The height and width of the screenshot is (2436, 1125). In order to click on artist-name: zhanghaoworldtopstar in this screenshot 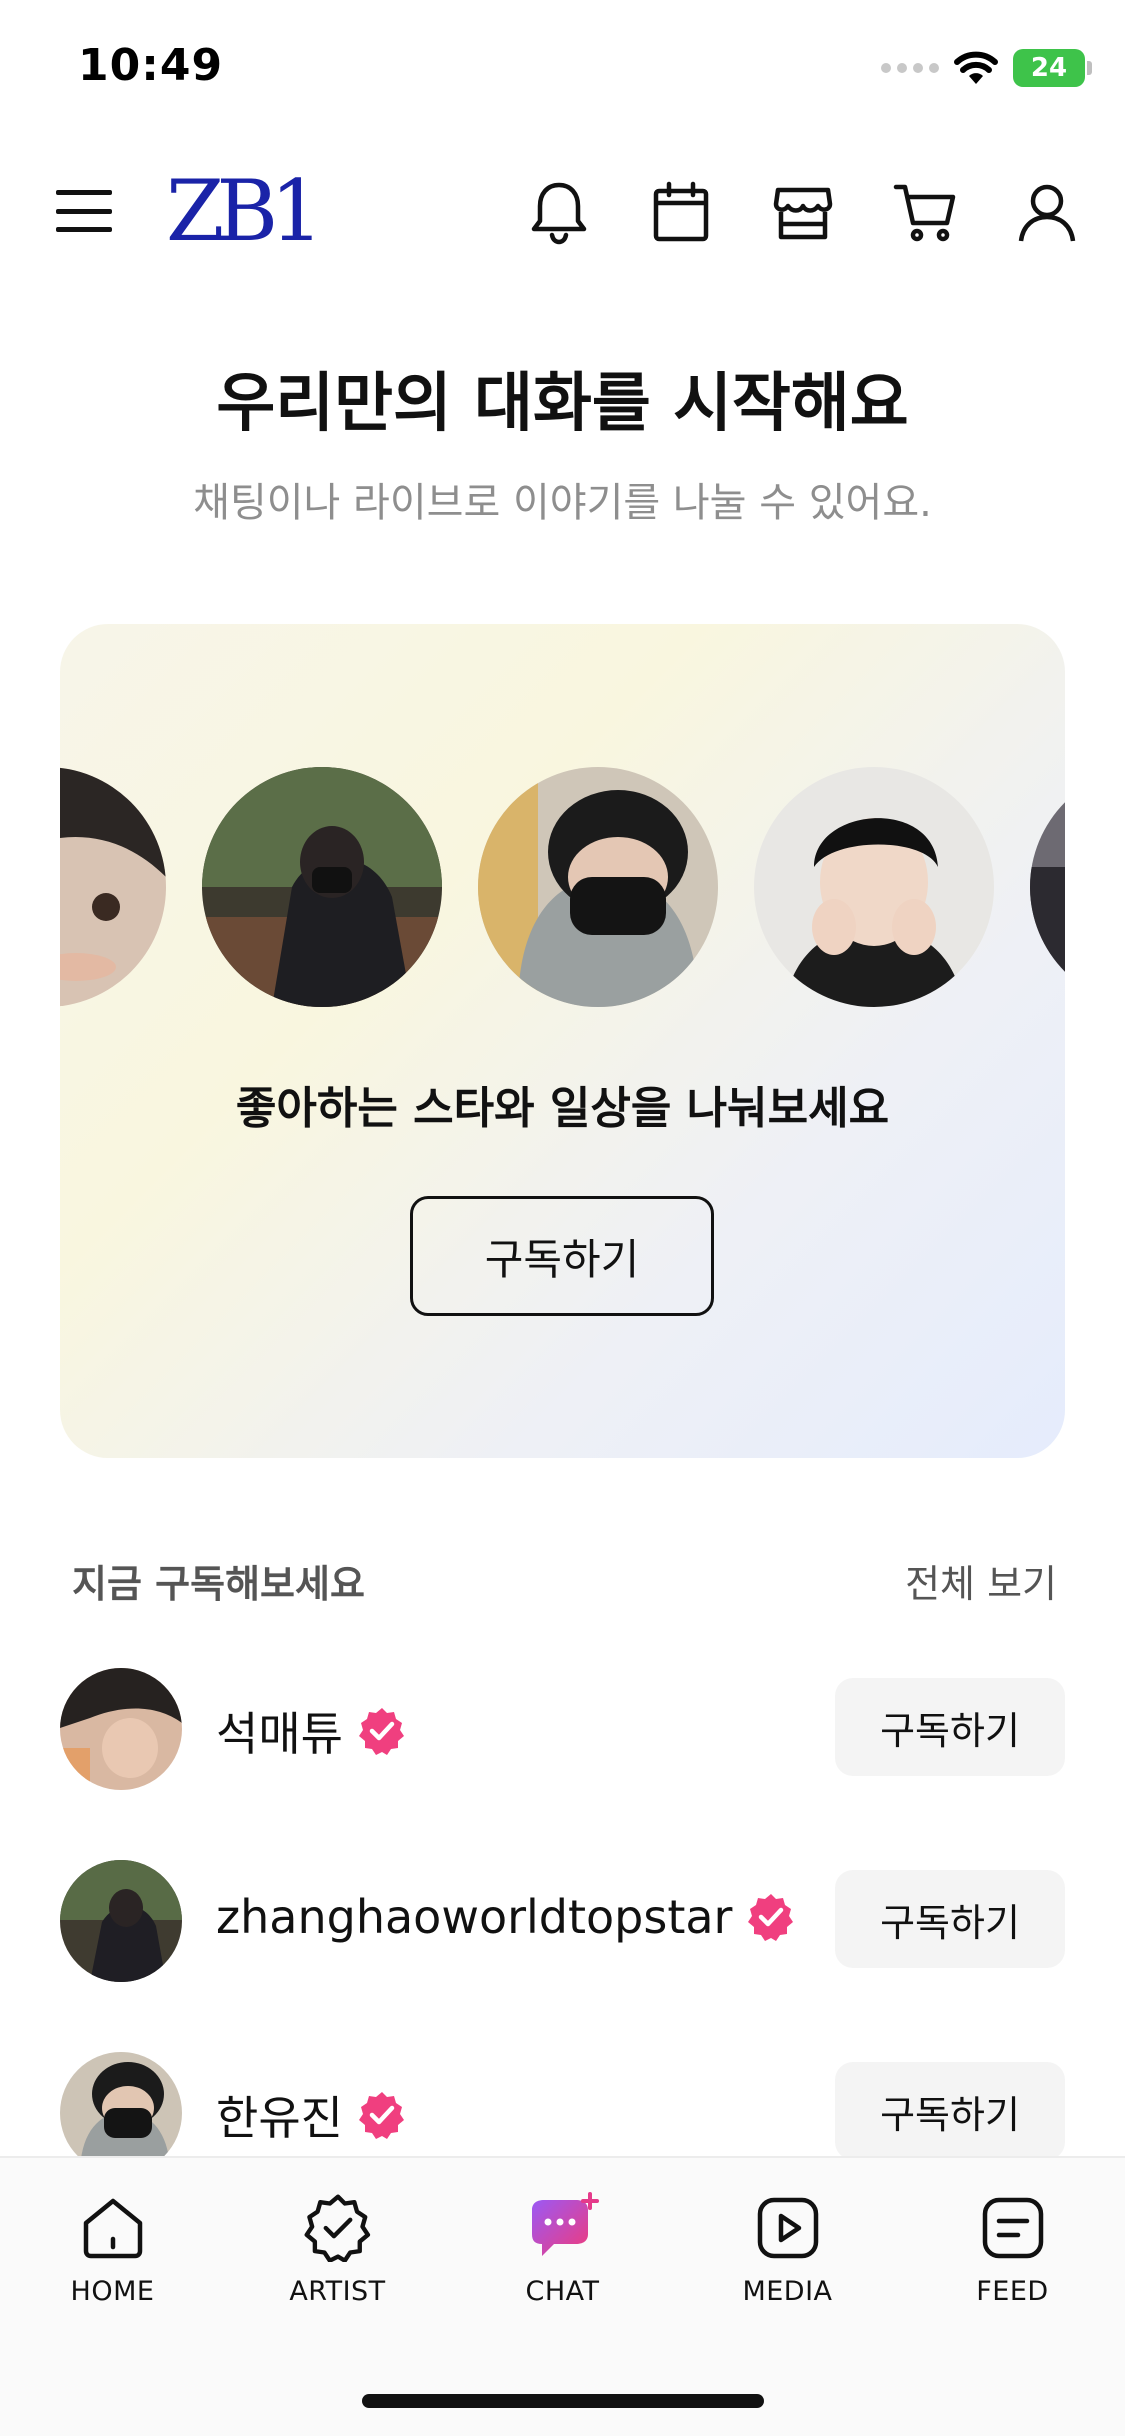, I will do `click(506, 1917)`.